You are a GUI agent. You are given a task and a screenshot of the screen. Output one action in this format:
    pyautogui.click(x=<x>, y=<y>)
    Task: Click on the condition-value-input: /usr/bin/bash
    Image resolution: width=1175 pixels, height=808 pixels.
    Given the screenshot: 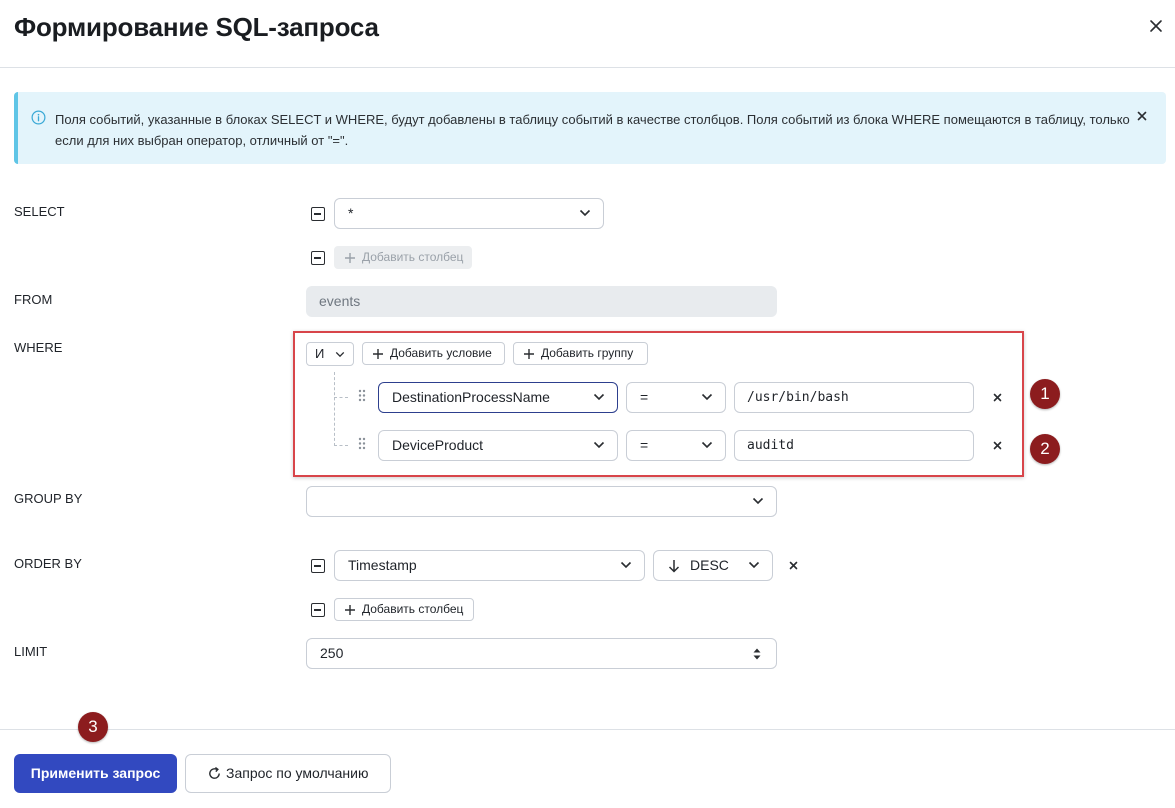 What is the action you would take?
    pyautogui.click(x=854, y=397)
    